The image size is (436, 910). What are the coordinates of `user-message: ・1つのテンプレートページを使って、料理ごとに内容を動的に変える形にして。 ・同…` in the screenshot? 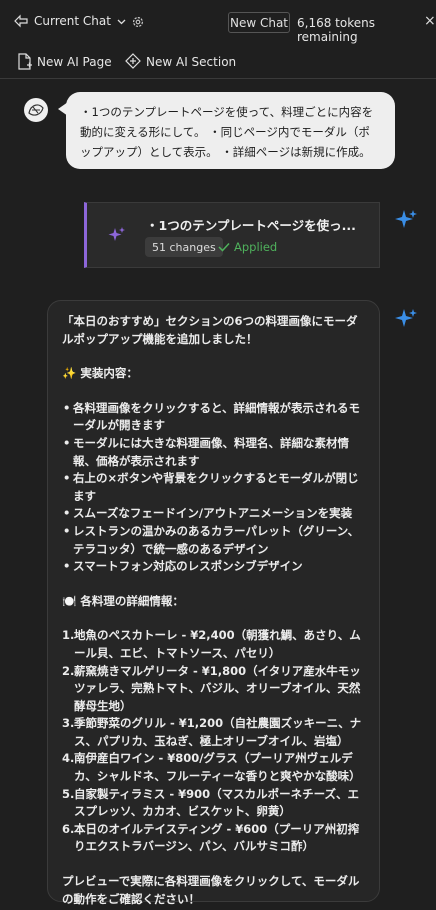 It's located at (226, 130).